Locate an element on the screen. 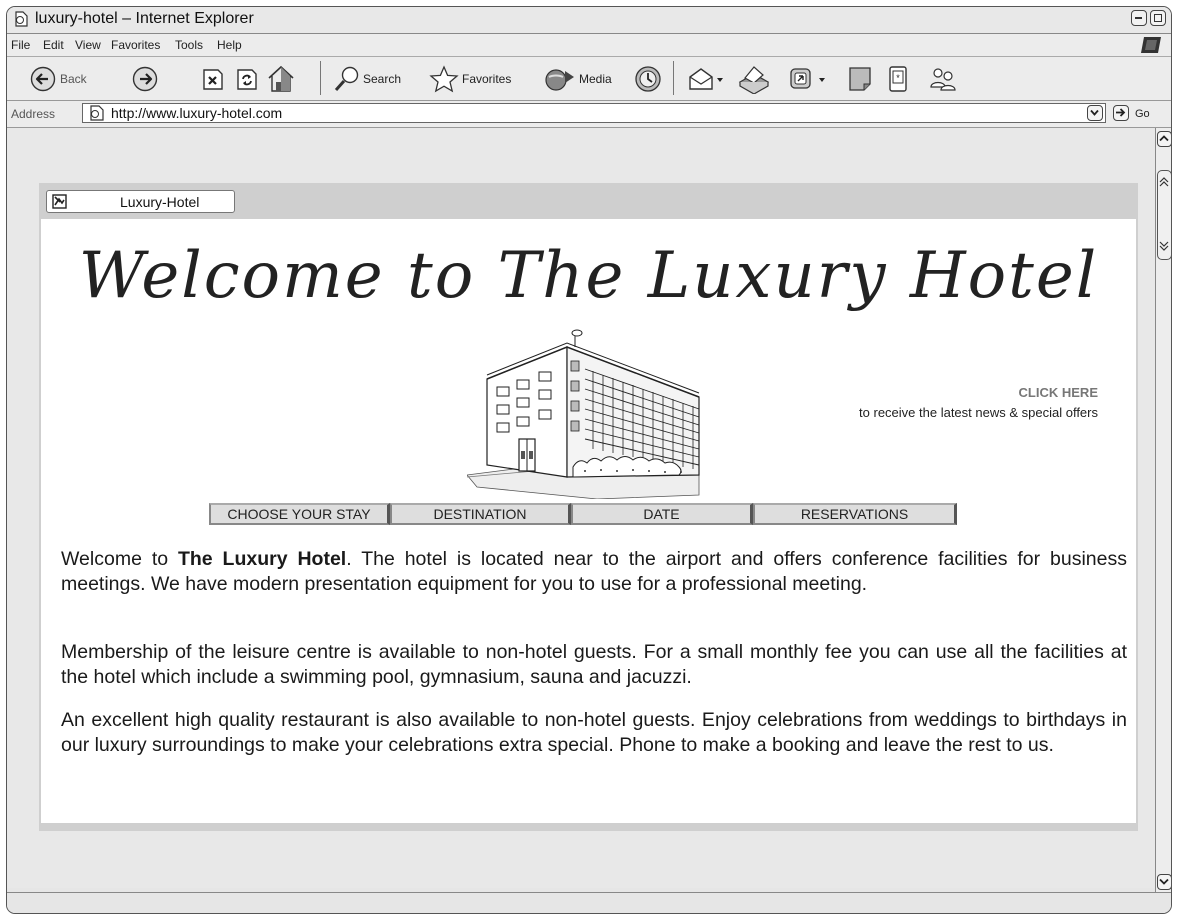 The width and height of the screenshot is (1177, 920). refresh-icon is located at coordinates (247, 79).